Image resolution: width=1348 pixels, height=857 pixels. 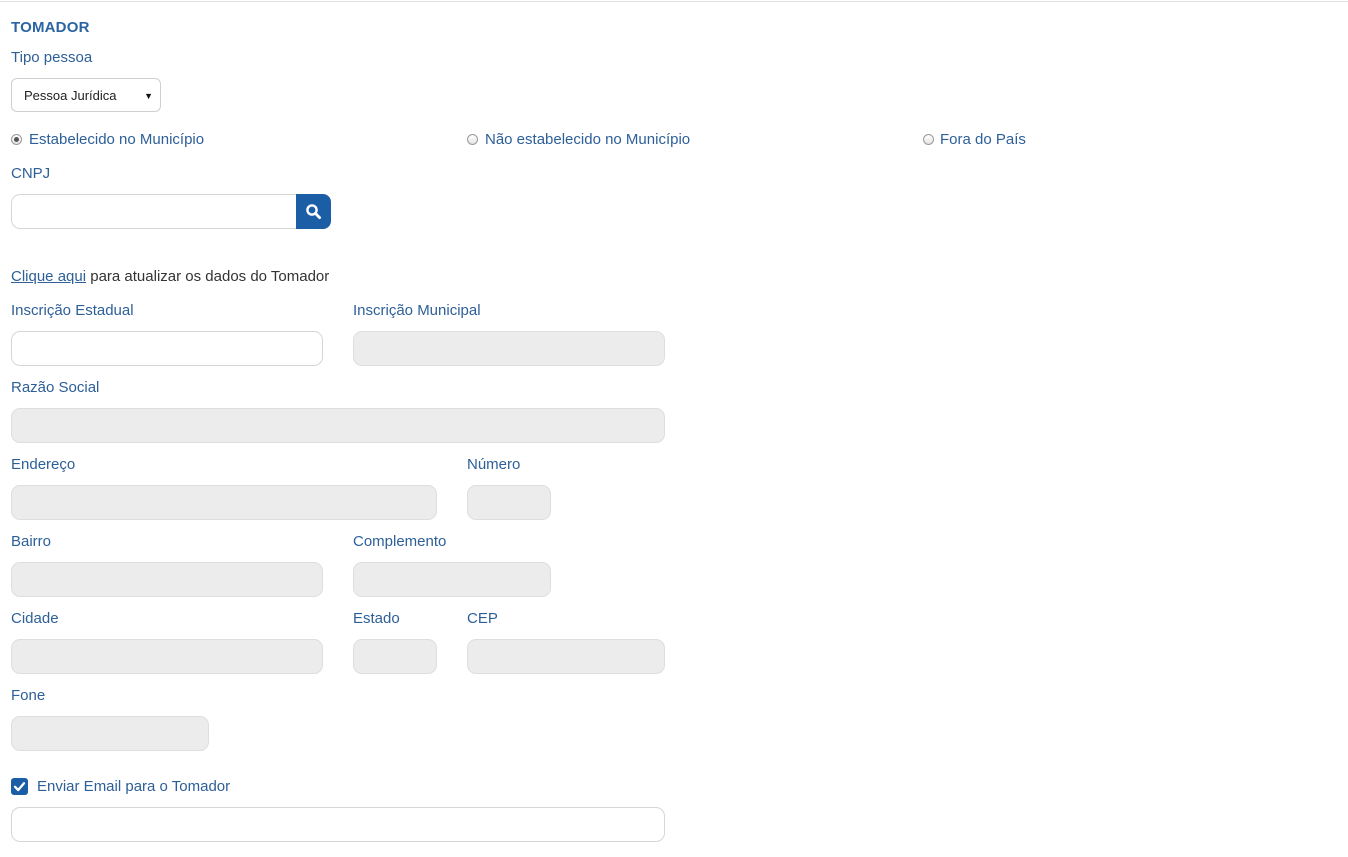 What do you see at coordinates (472, 139) in the screenshot?
I see `radio-nao-estabelecido` at bounding box center [472, 139].